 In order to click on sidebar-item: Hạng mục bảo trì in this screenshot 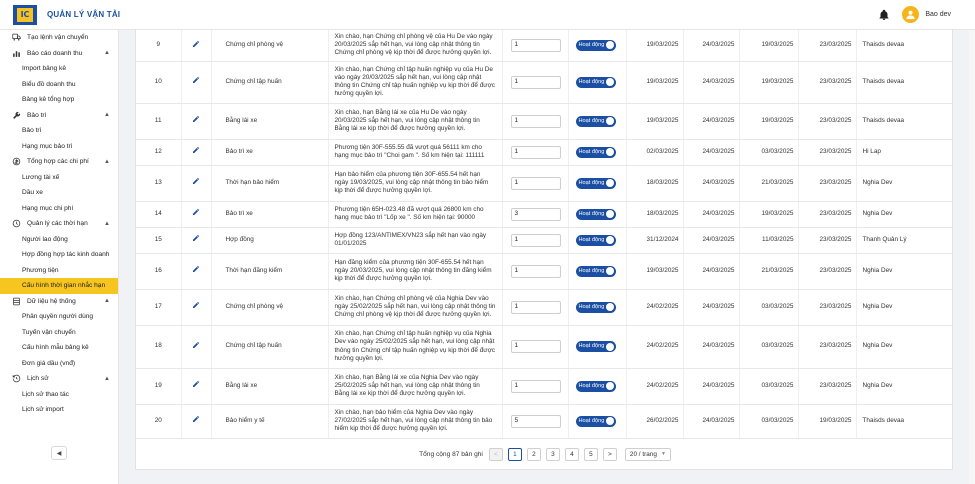, I will do `click(59, 147)`.